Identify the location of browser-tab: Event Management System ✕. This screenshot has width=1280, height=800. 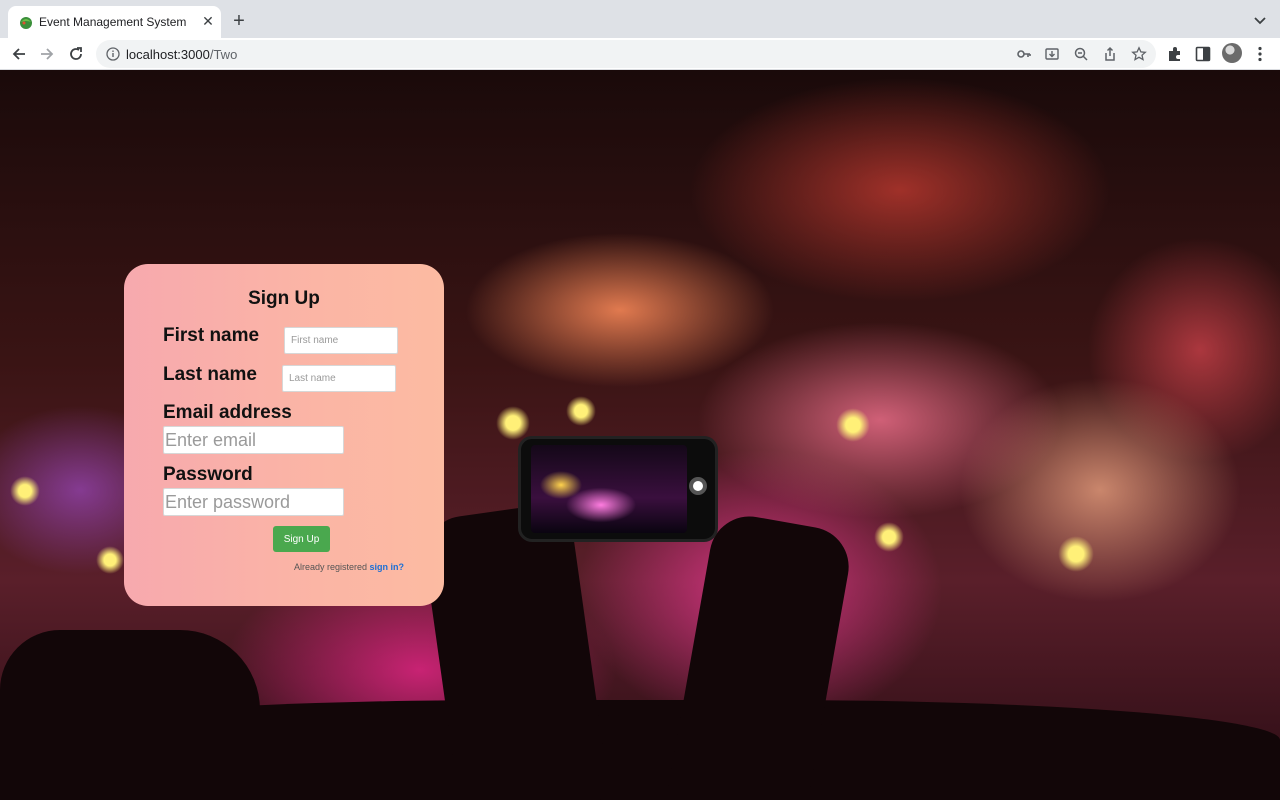
(114, 22).